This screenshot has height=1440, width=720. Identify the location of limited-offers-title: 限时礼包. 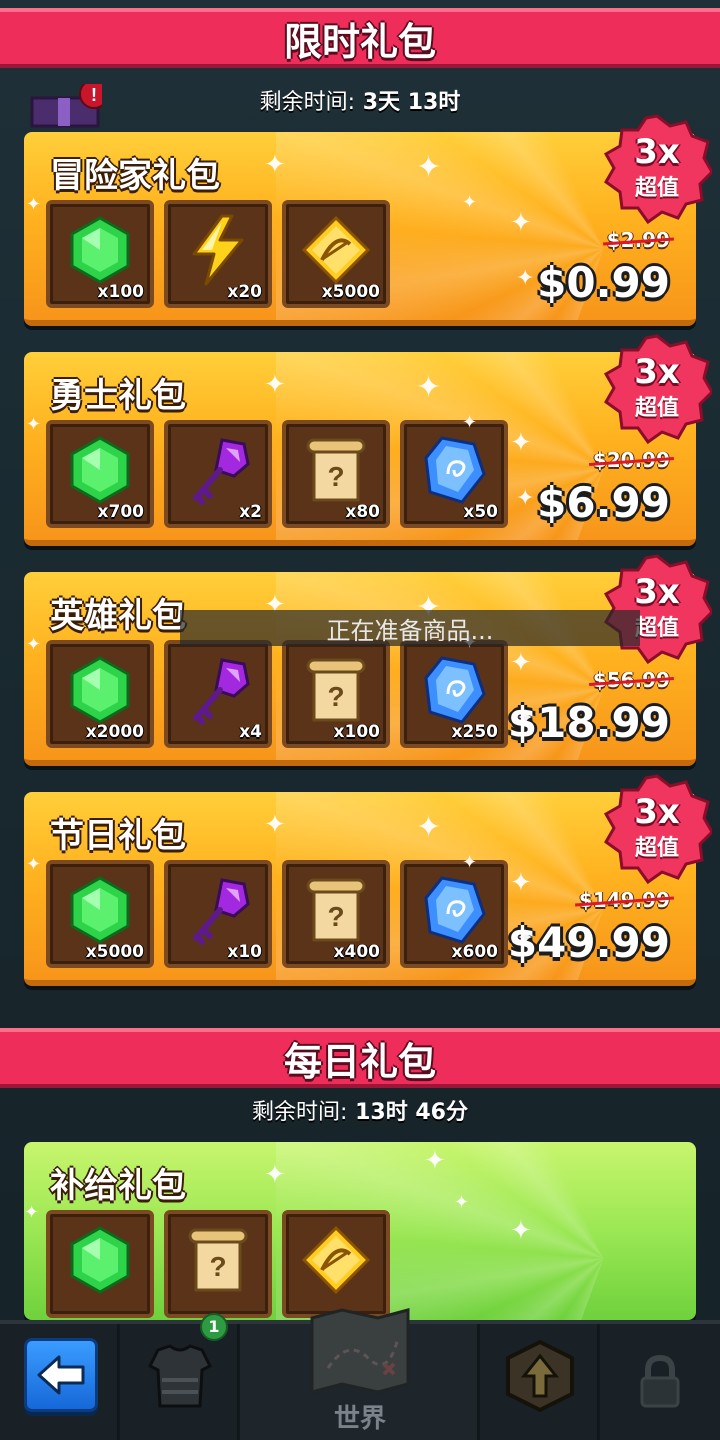
(359, 41).